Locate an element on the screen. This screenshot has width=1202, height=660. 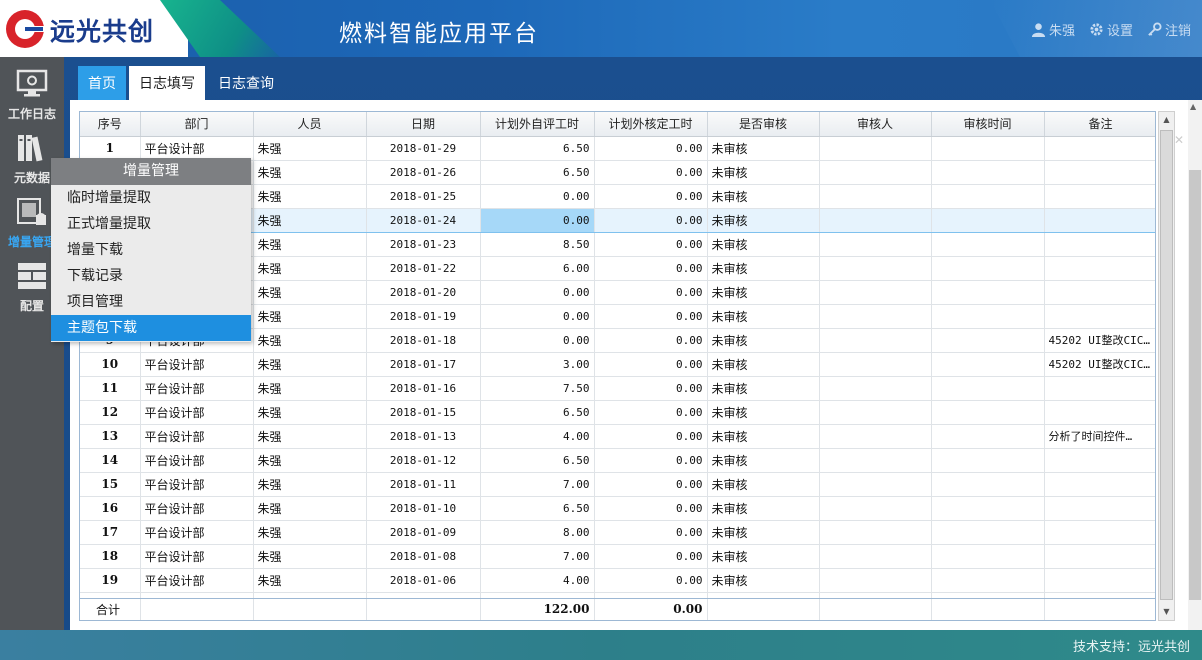
cell-row-number: 10 is located at coordinates (110, 364).